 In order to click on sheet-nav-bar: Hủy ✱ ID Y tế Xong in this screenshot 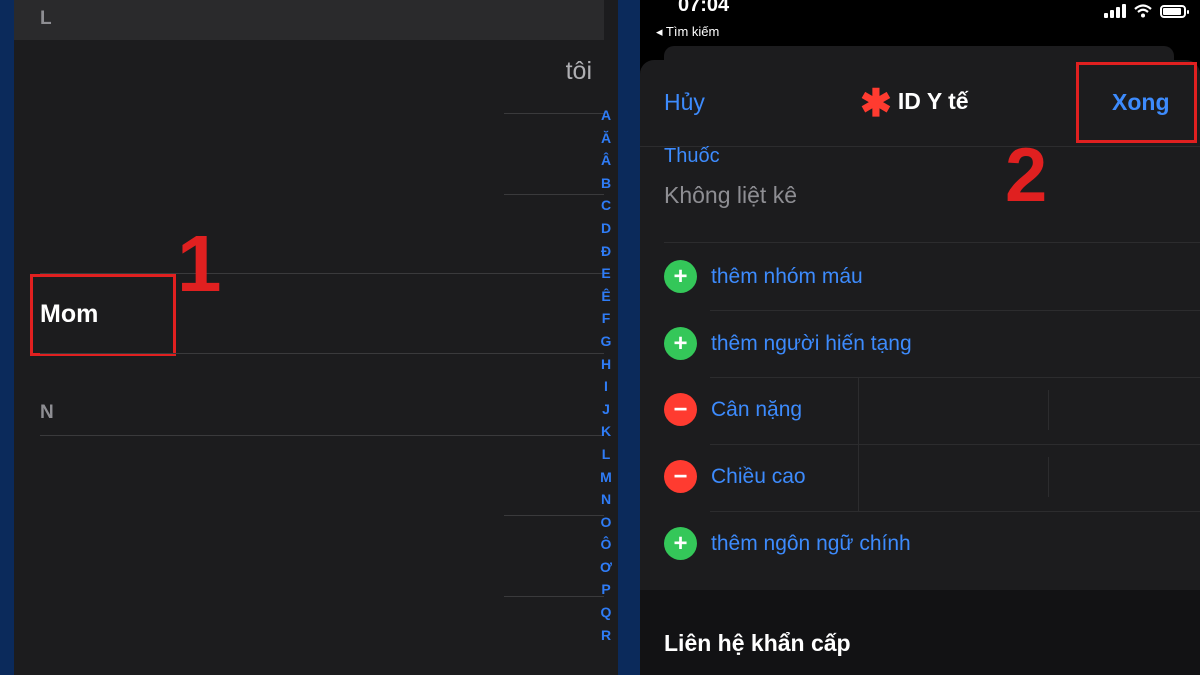, I will do `click(920, 103)`.